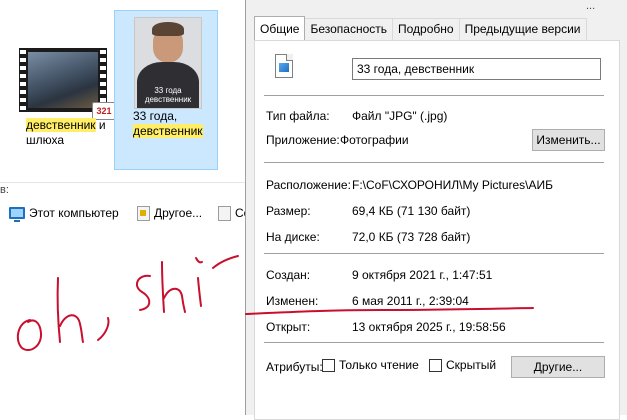 The image size is (627, 420). Describe the element at coordinates (74, 213) in the screenshot. I see `quick-item-label: Этот компьютер` at that location.